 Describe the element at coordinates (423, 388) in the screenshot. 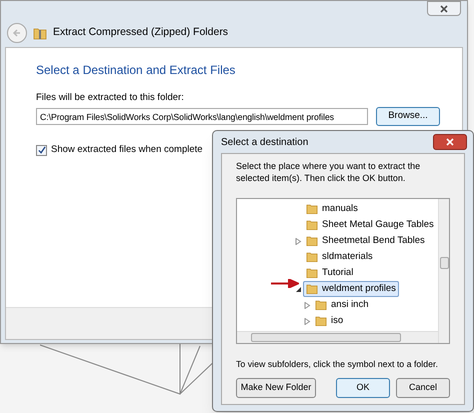

I see `dialog-button: Cancel` at that location.